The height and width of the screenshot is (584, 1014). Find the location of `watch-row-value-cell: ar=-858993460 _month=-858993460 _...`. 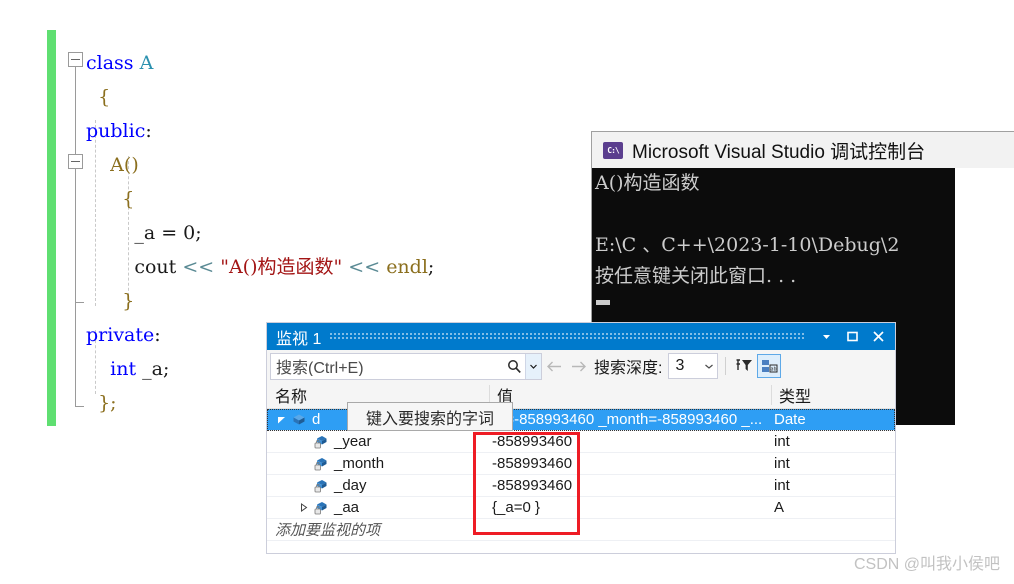

watch-row-value-cell: ar=-858993460 _month=-858993460 _... is located at coordinates (630, 419).